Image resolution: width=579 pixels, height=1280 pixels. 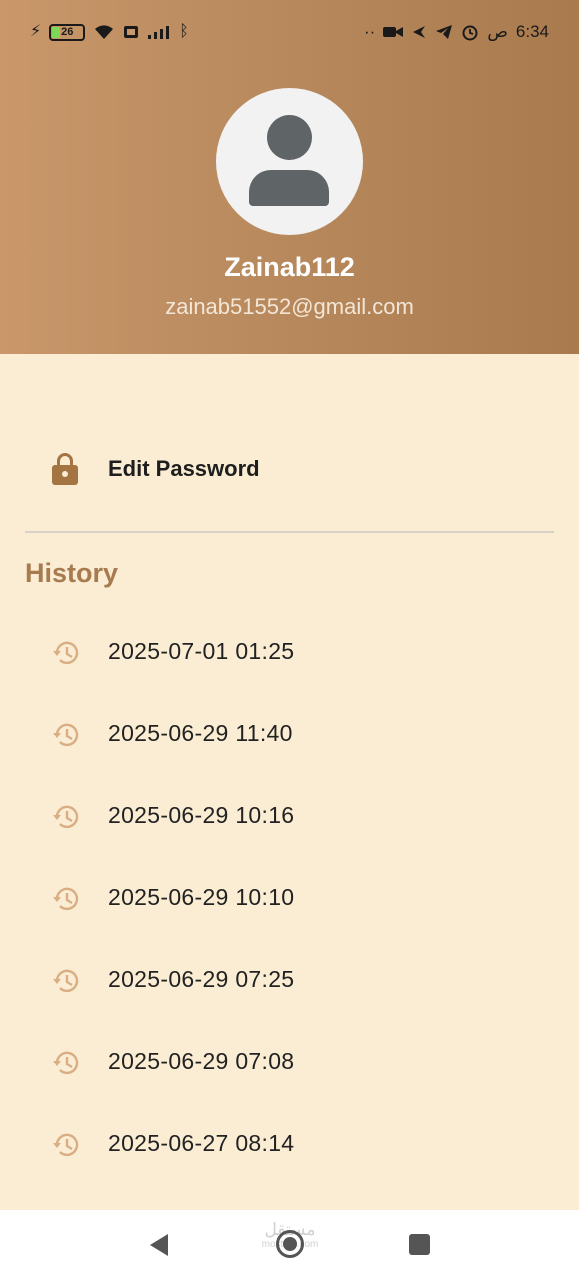 I want to click on system-nav-bar: مستقل mostaql.com, so click(x=289, y=1245).